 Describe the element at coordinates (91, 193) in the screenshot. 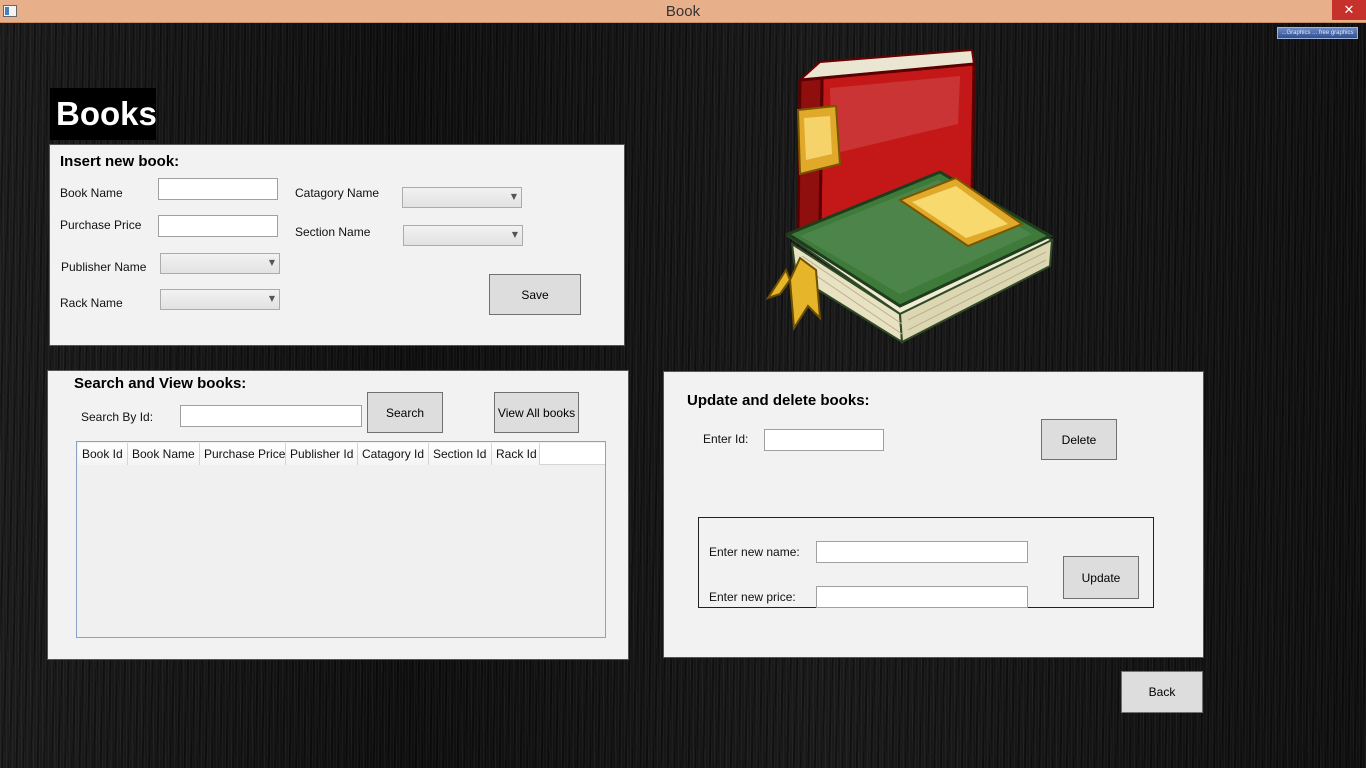

I see `book-name-label: Book Name` at that location.